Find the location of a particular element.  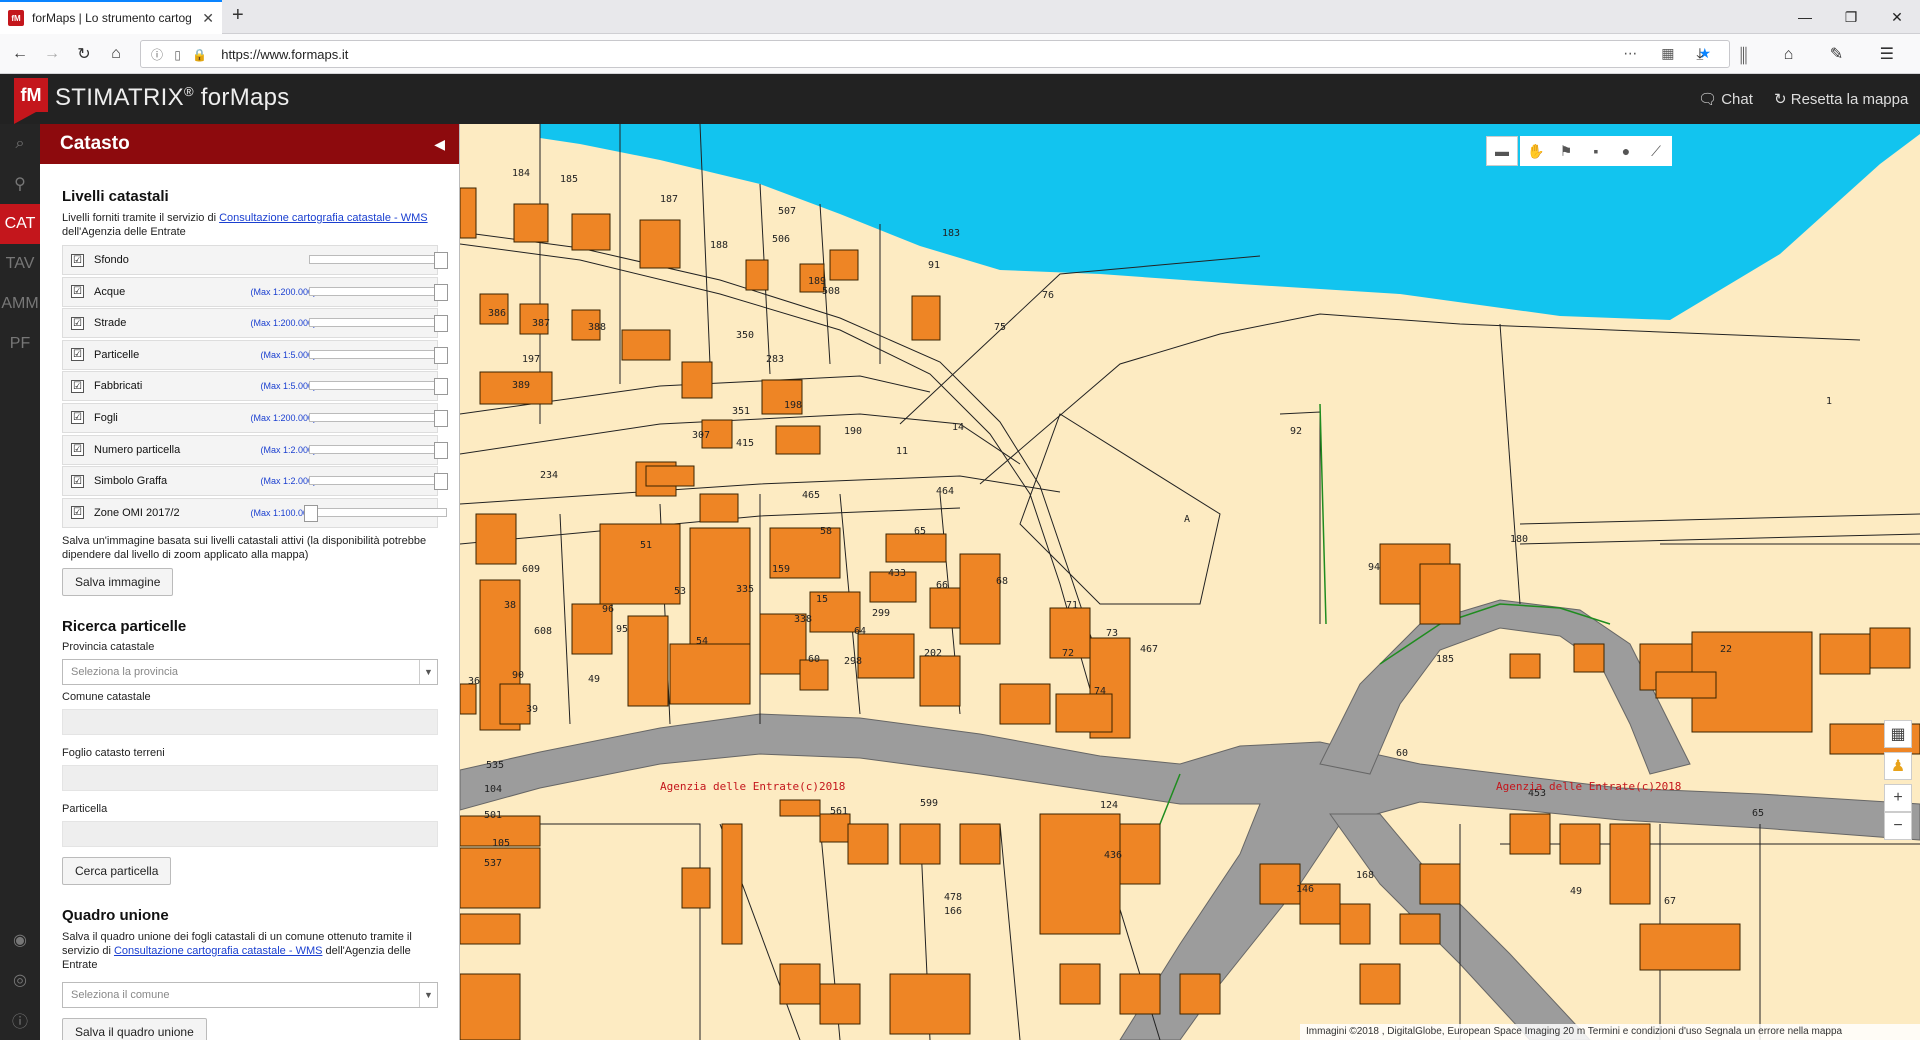

rectangle-icon: ▪ is located at coordinates (1596, 151).